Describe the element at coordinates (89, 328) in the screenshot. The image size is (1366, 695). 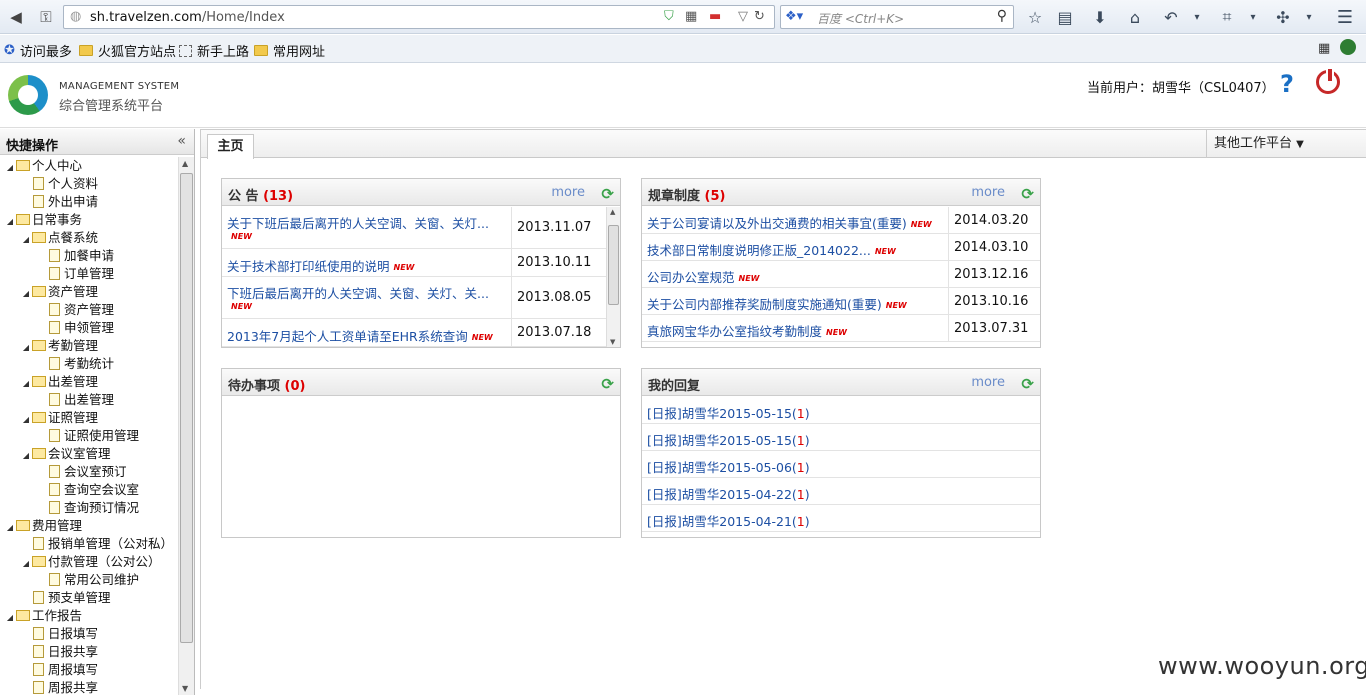
I see `tree-item: 申领管理` at that location.